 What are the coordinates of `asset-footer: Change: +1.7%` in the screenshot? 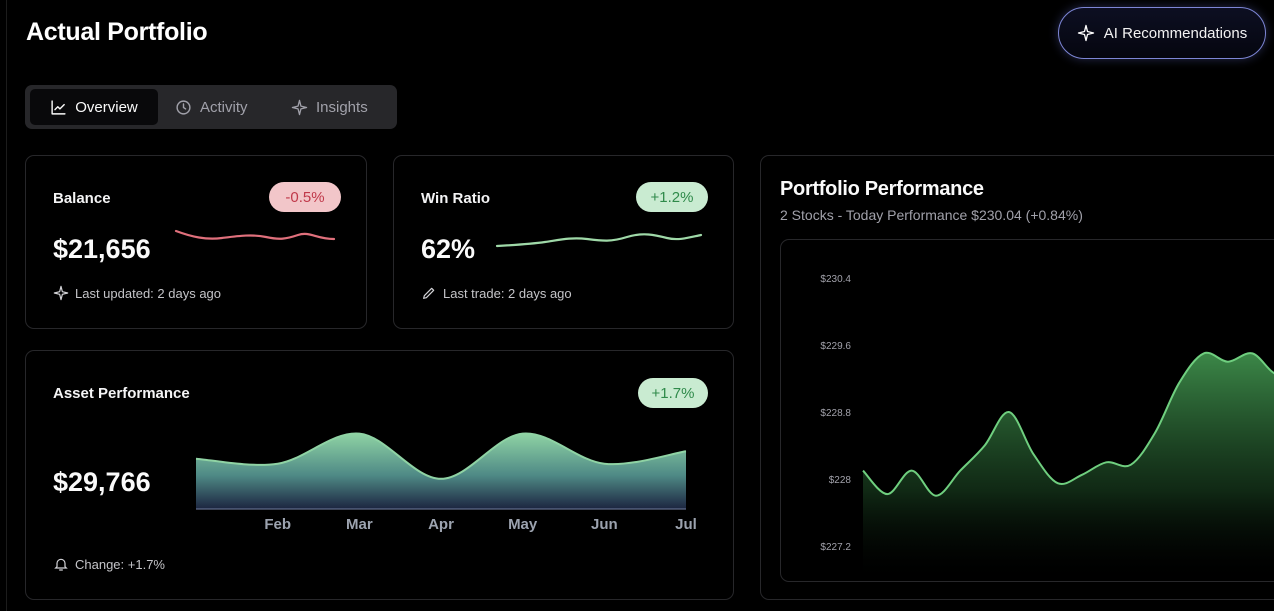 It's located at (109, 564).